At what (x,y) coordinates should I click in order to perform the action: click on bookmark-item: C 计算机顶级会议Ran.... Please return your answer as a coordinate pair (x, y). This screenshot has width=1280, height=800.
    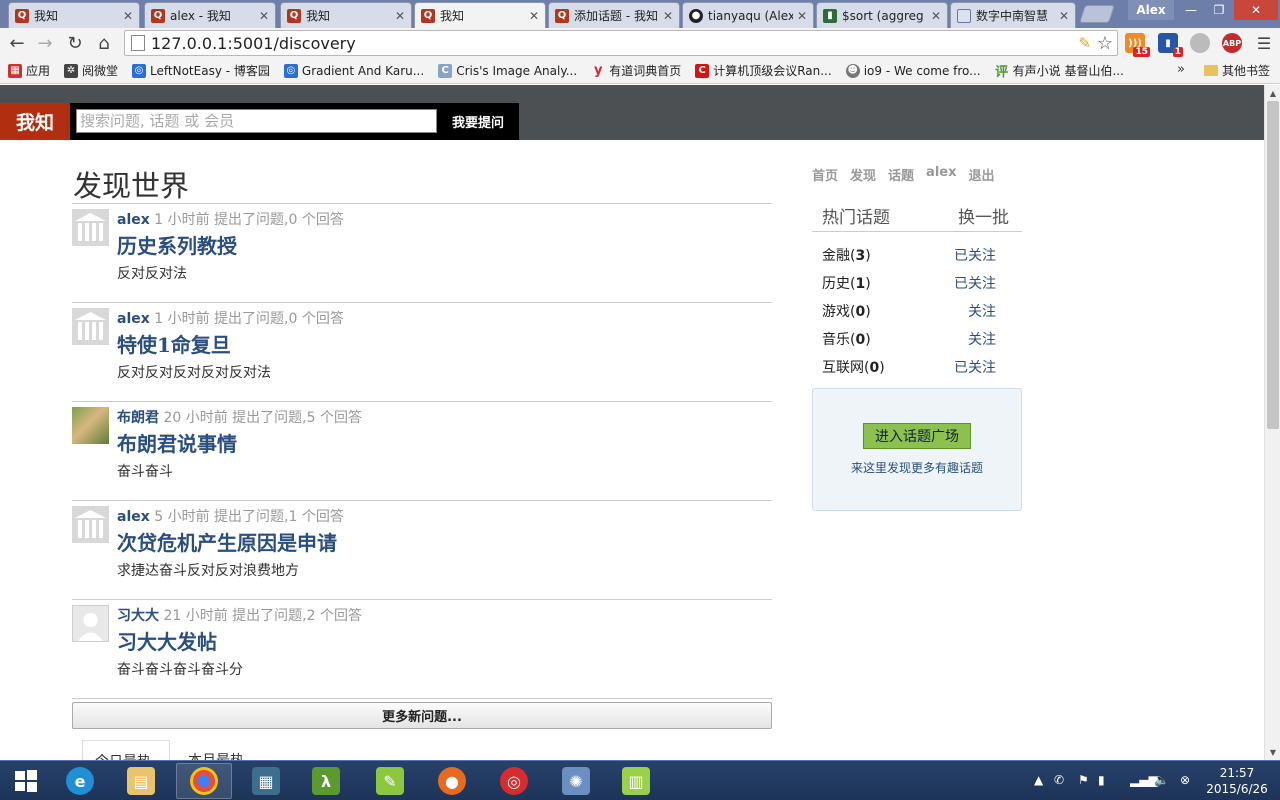
    Looking at the image, I should click on (763, 70).